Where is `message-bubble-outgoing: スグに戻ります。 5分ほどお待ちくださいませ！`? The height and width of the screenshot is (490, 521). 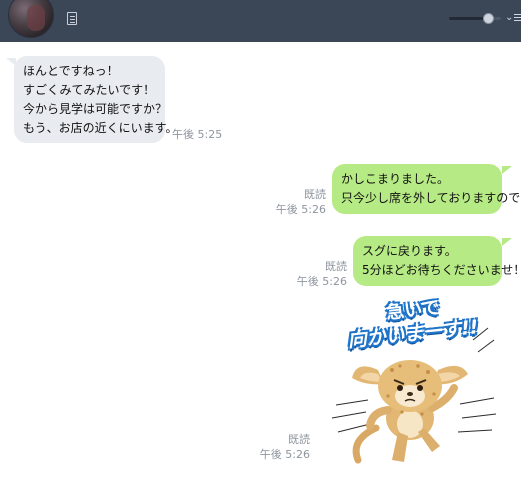 message-bubble-outgoing: スグに戻ります。 5分ほどお待ちくださいませ！ is located at coordinates (437, 261).